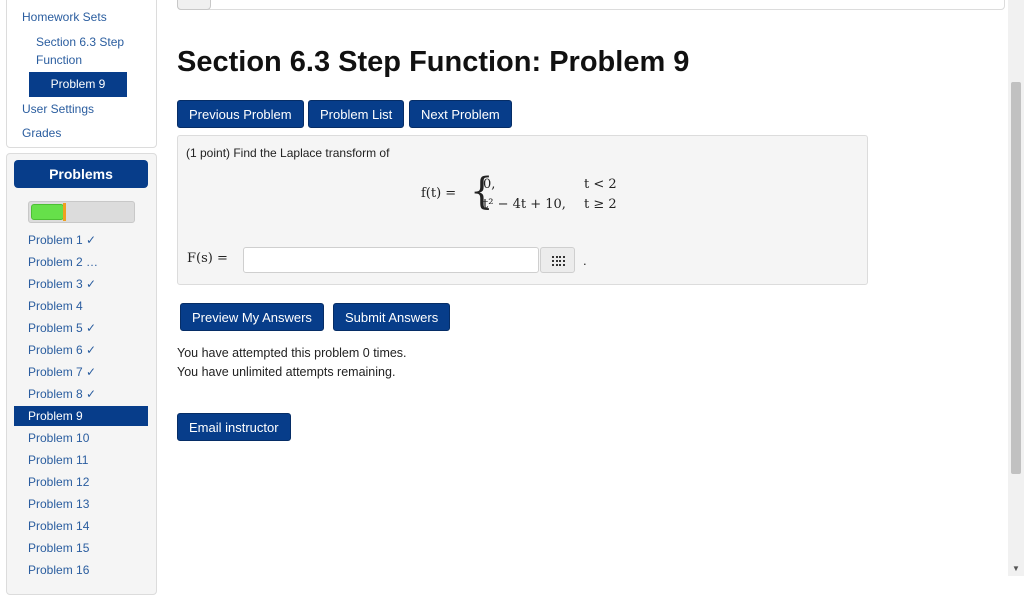 This screenshot has height=595, width=1024. Describe the element at coordinates (47, 212) in the screenshot. I see `progress-fill` at that location.